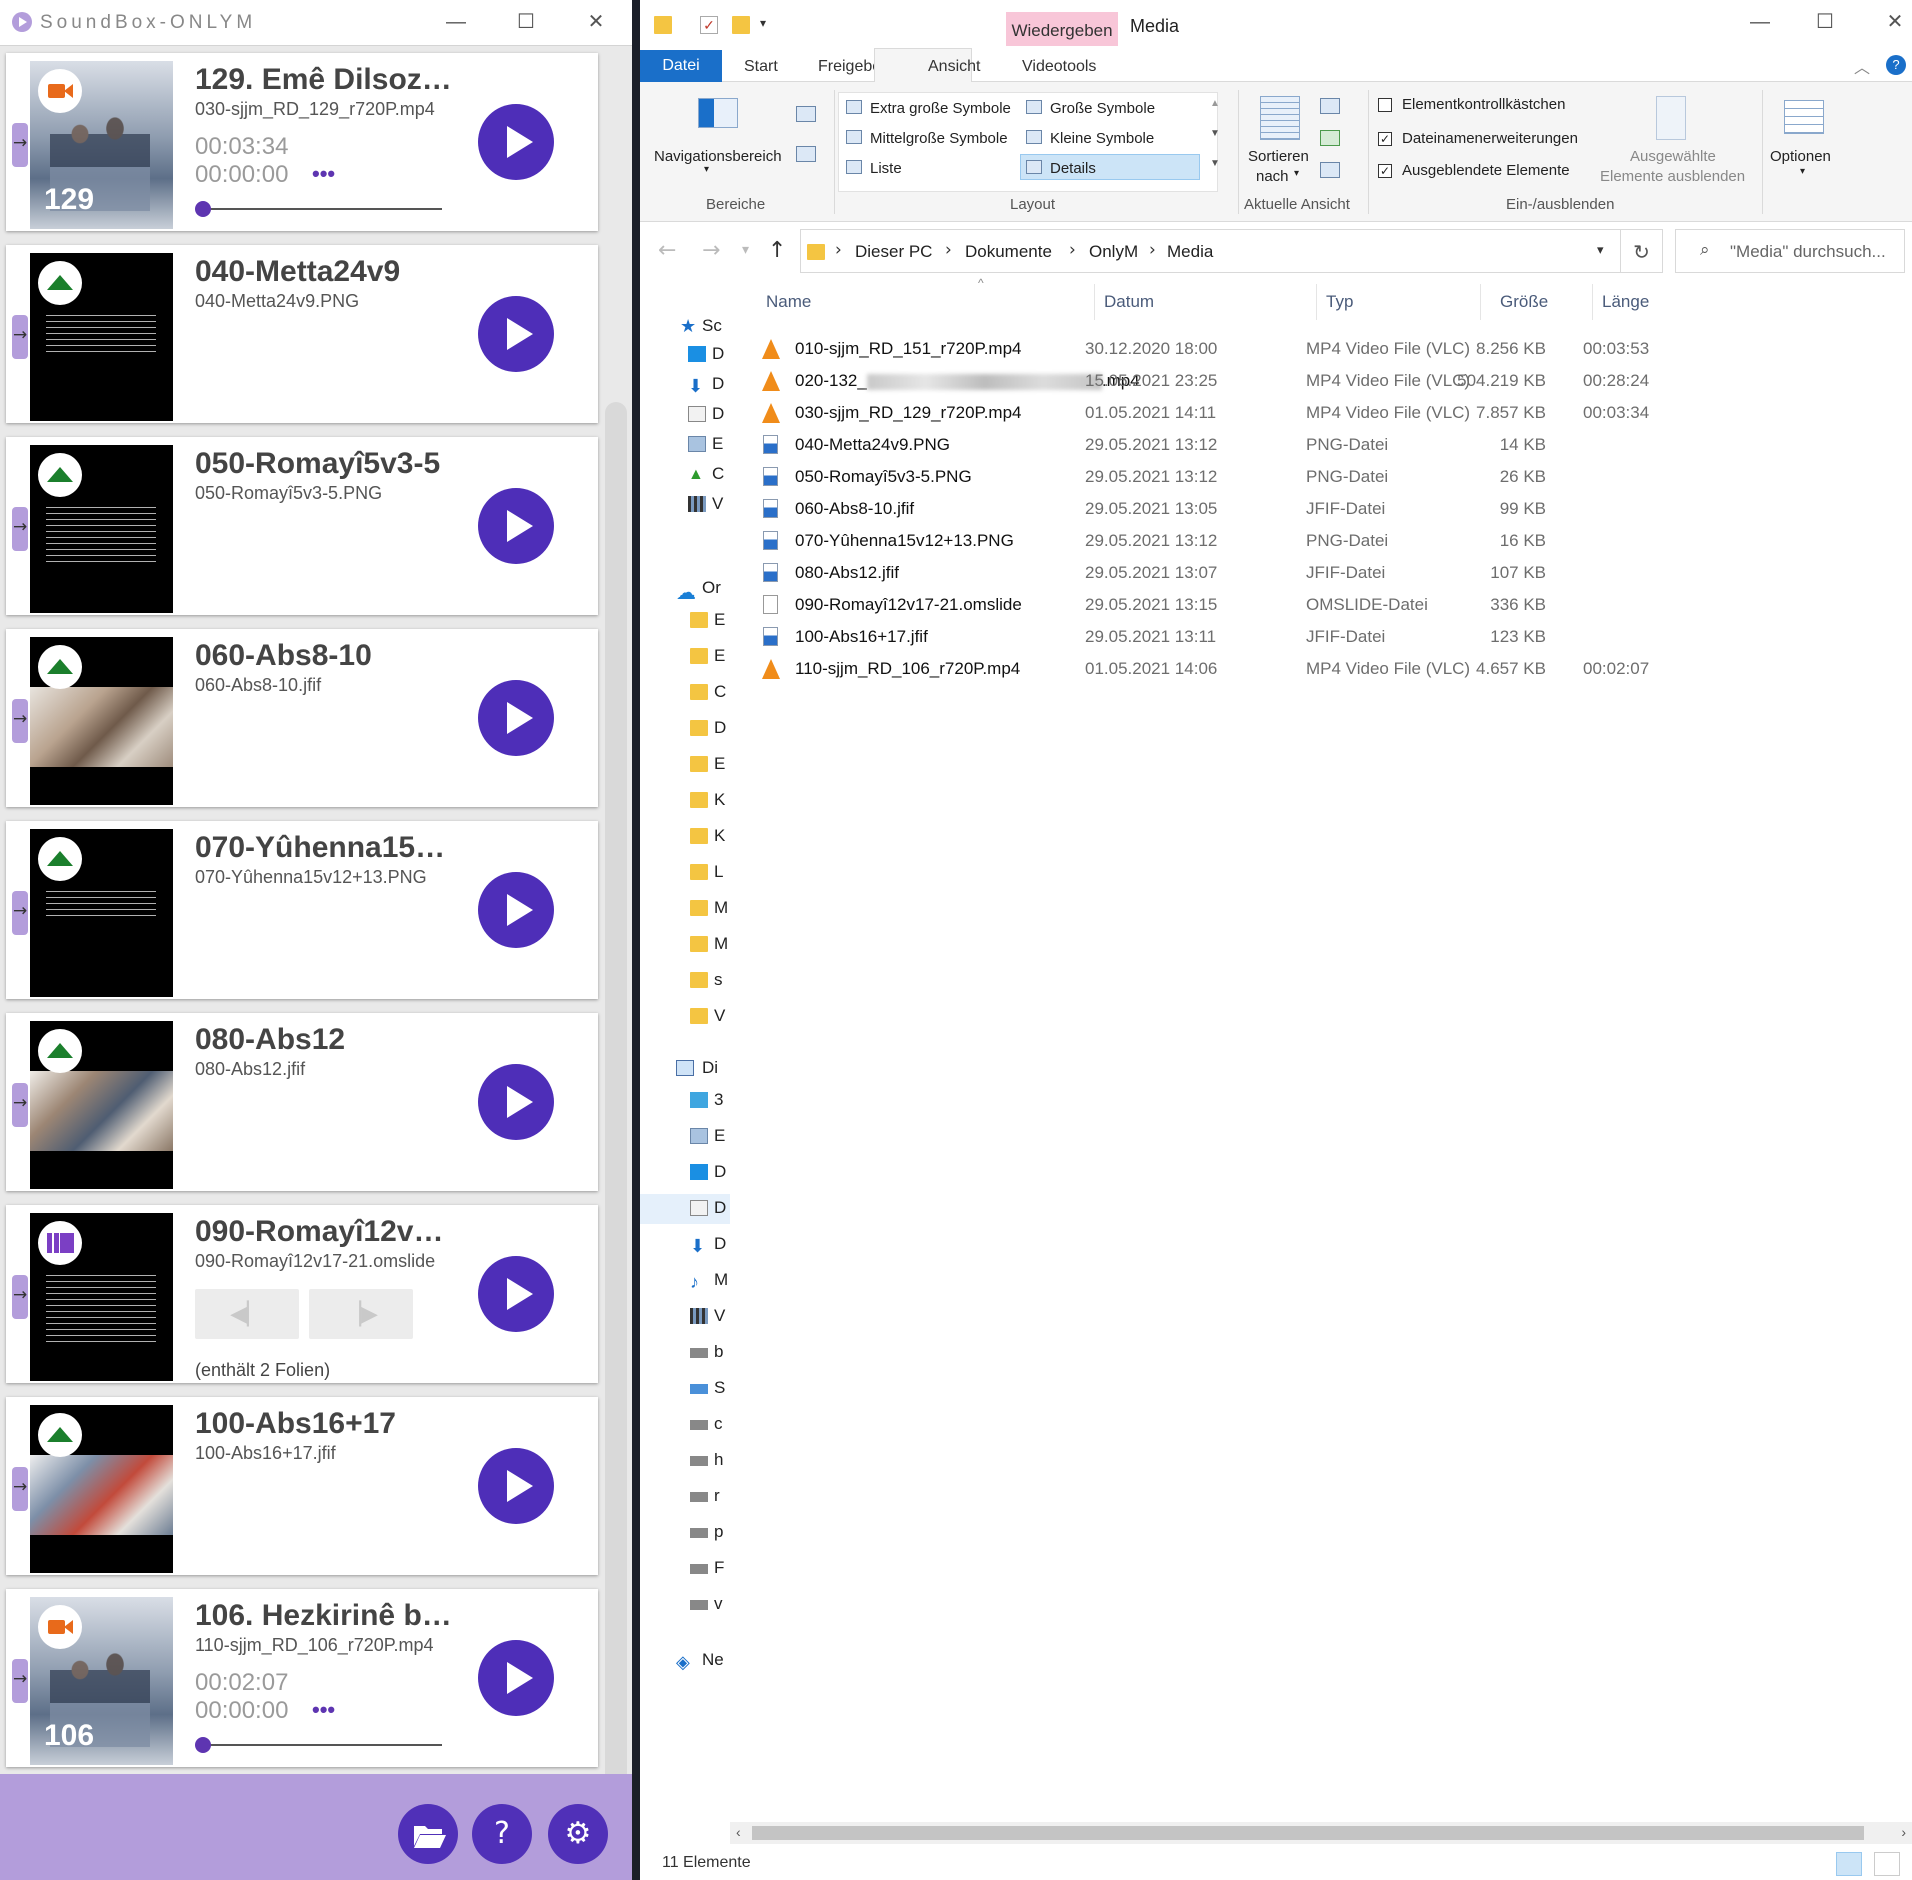 This screenshot has height=1880, width=1912. I want to click on hidden-items-checkbox: ✓, so click(1385, 171).